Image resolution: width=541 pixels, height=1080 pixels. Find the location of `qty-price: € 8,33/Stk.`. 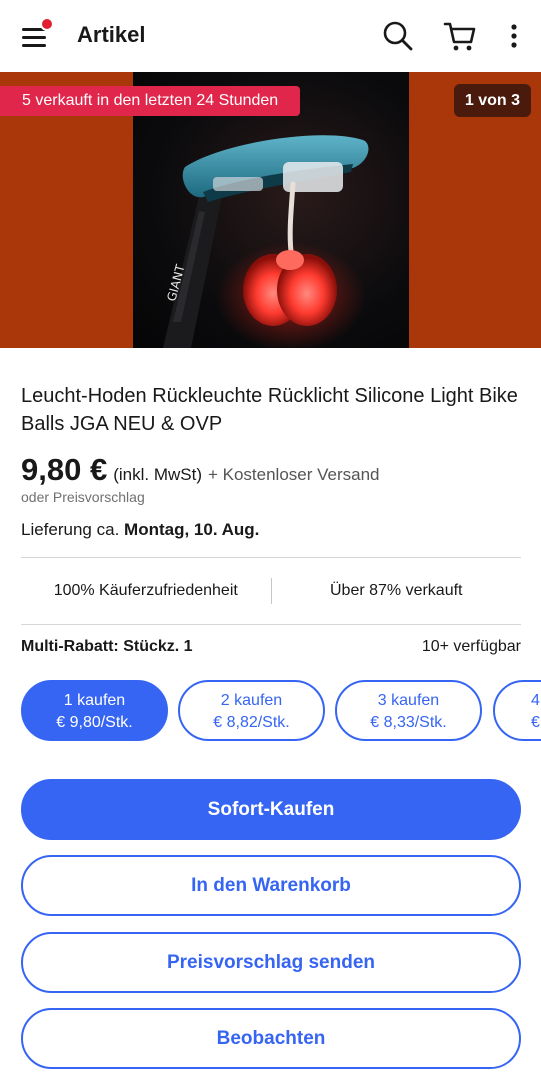

qty-price: € 8,33/Stk. is located at coordinates (408, 722).